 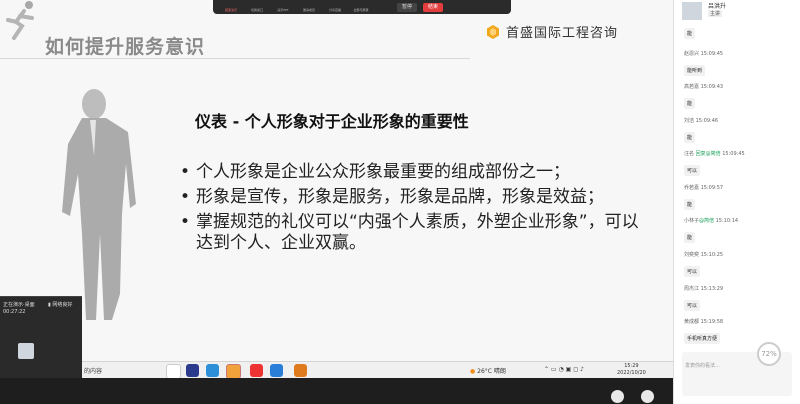 I want to click on host-badge: 主讲, so click(x=715, y=13).